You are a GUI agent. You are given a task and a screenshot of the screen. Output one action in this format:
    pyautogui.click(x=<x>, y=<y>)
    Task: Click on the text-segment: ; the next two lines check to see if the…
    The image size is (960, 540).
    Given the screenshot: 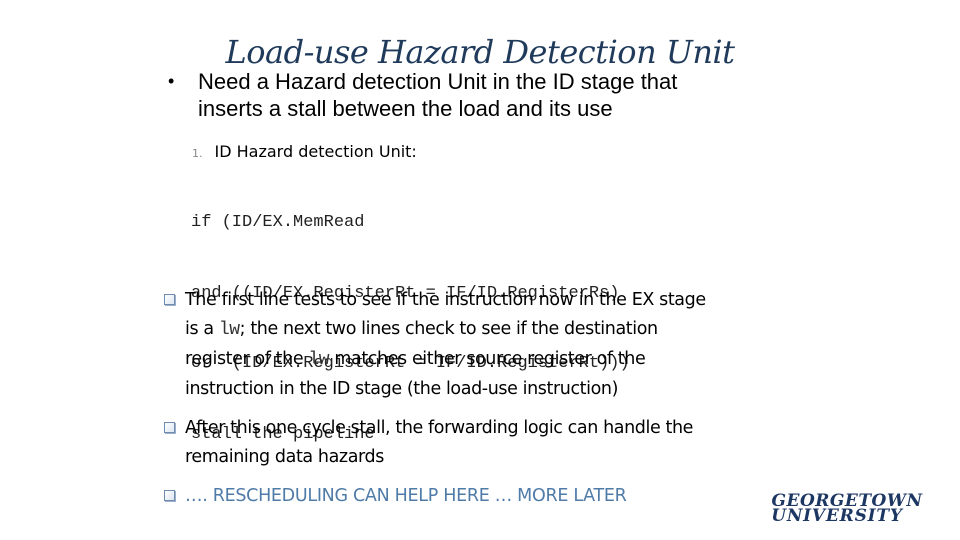 What is the action you would take?
    pyautogui.click(x=448, y=329)
    